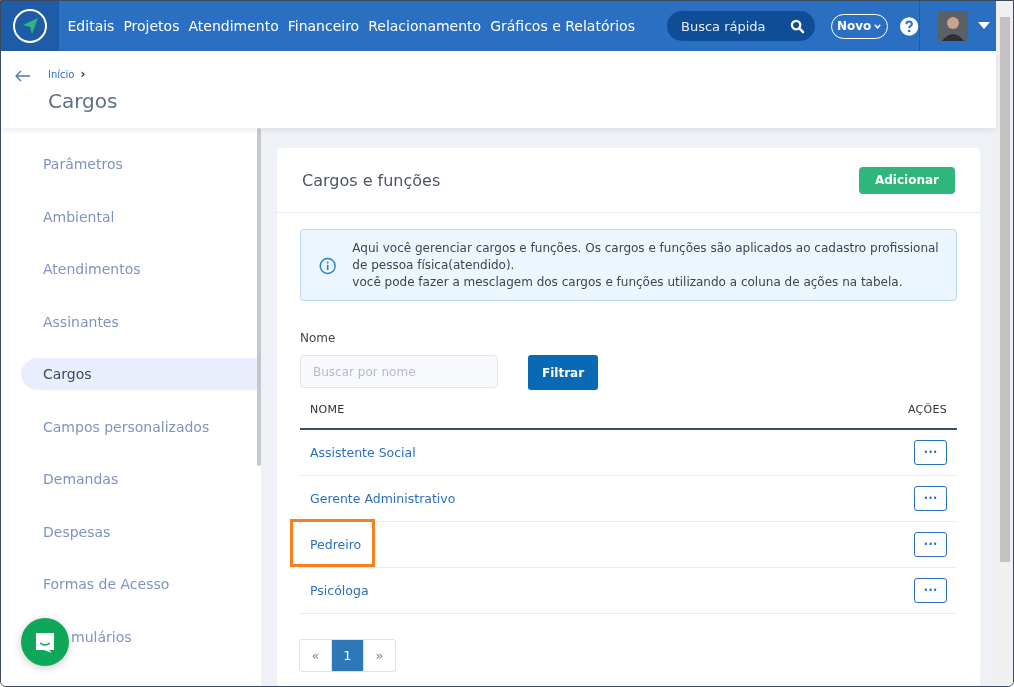  What do you see at coordinates (906, 180) in the screenshot?
I see `add-button: Adicionar` at bounding box center [906, 180].